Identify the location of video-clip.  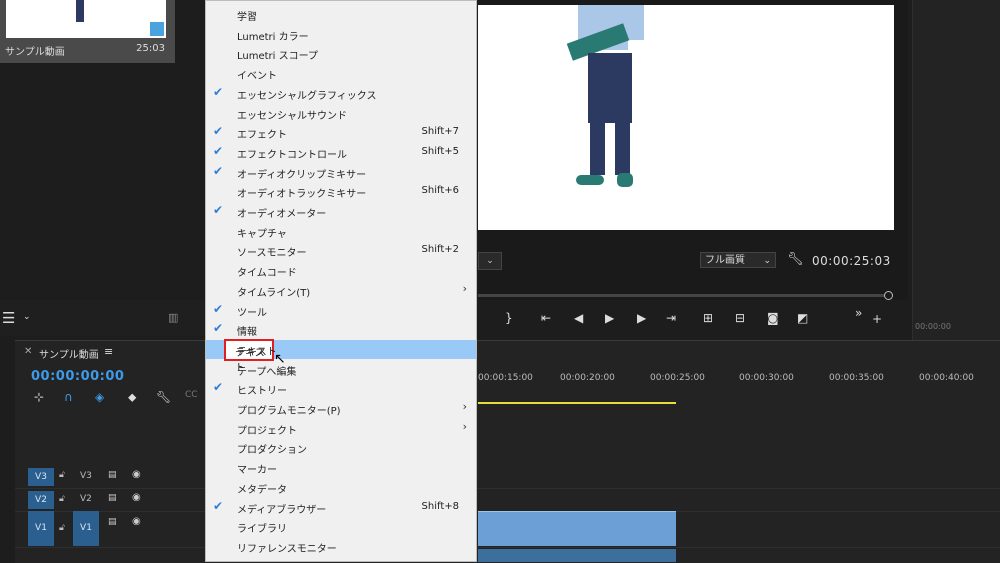
(577, 528).